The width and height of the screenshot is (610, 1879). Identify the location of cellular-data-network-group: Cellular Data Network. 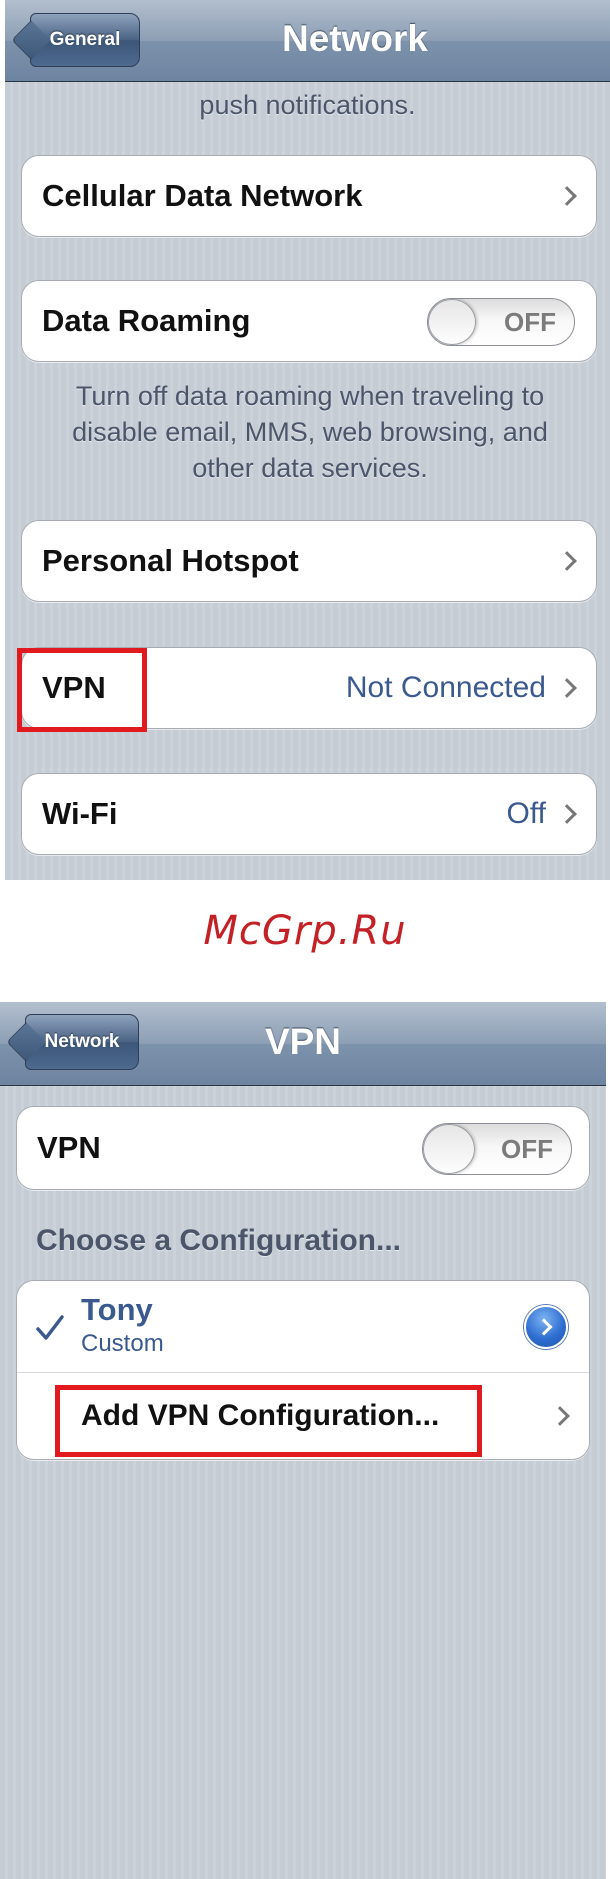
(309, 196).